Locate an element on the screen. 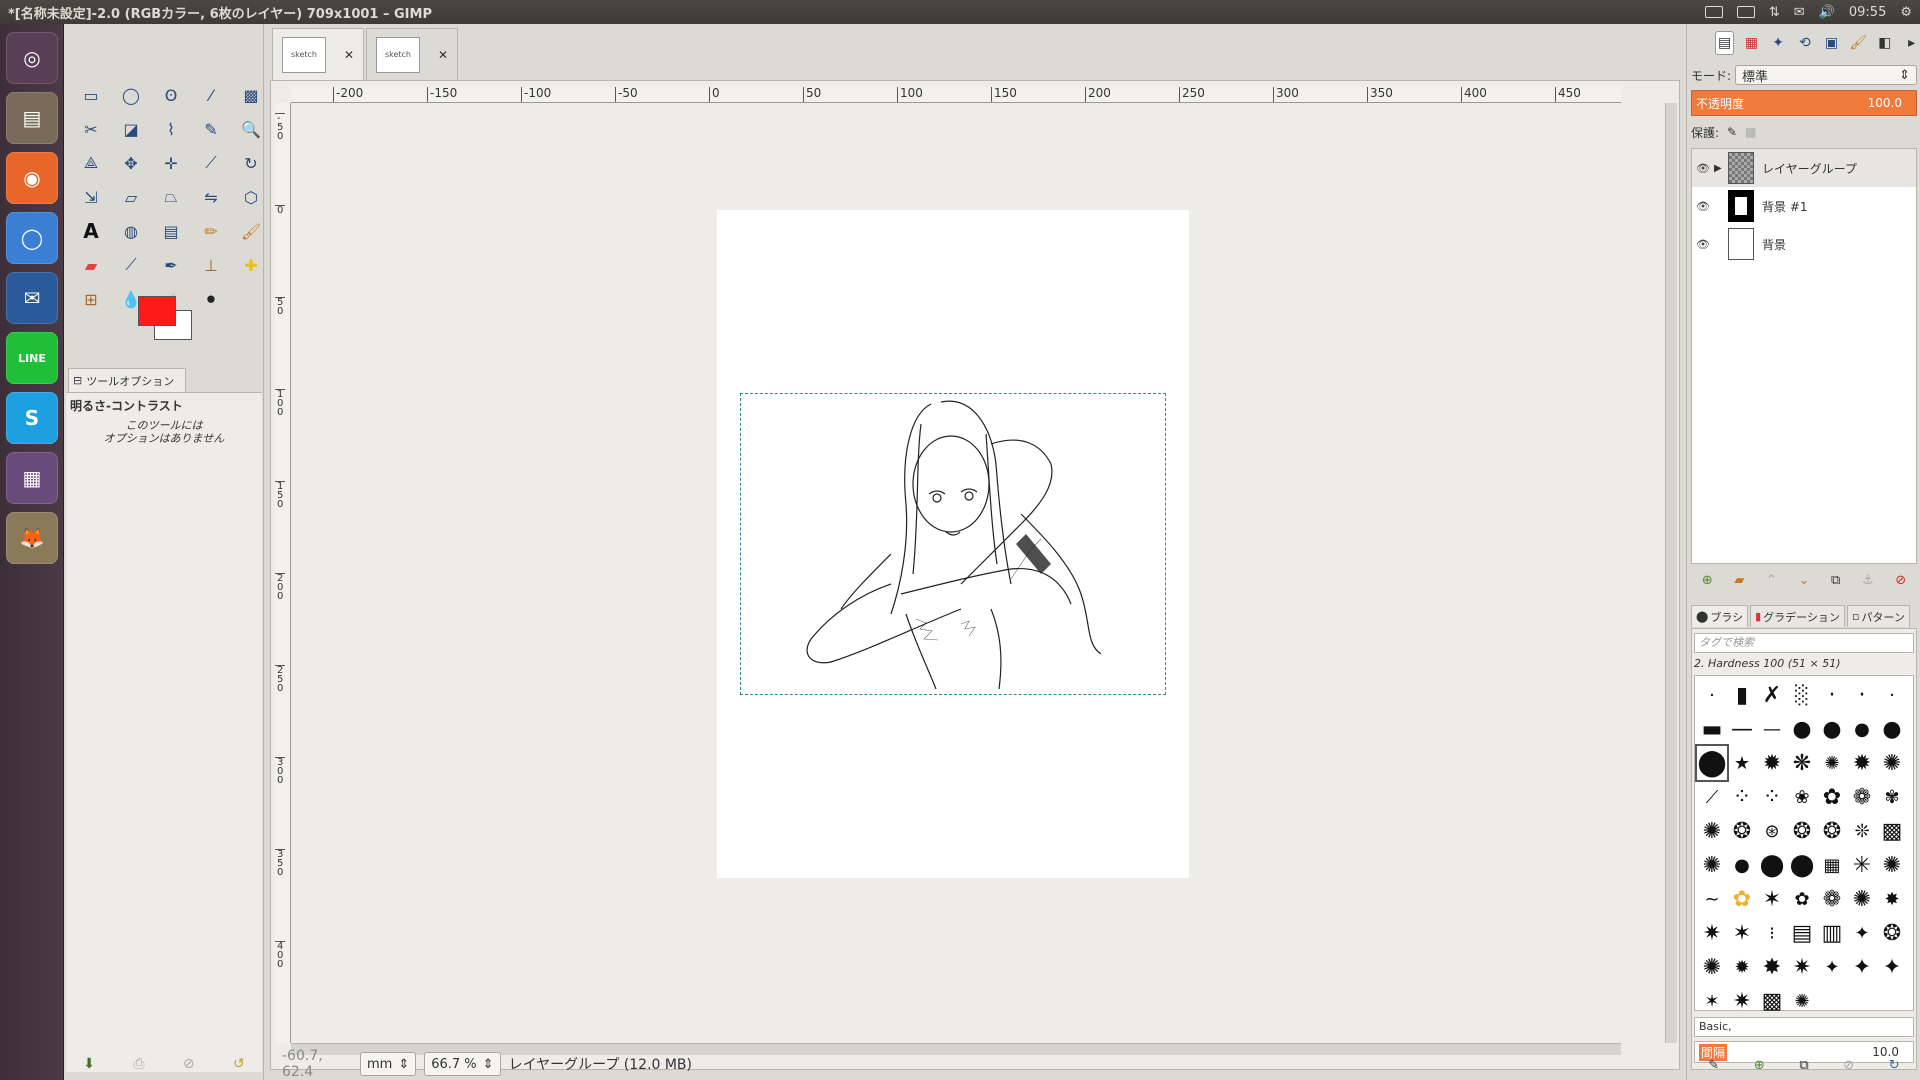  brush-swatch: ✸ is located at coordinates (1772, 967).